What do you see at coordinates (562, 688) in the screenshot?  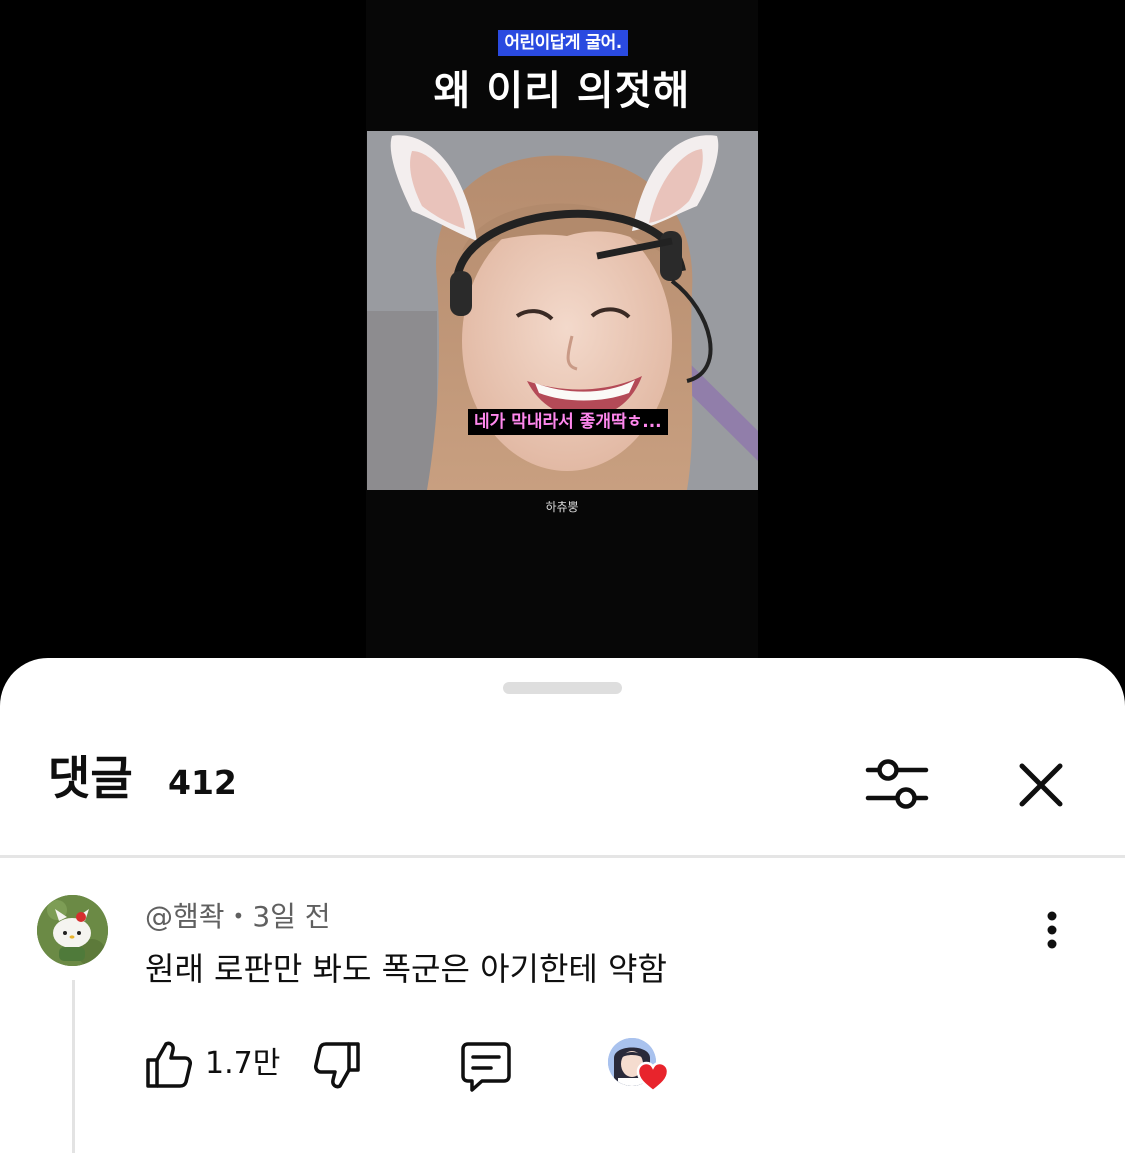 I see `sheet-drag-handle` at bounding box center [562, 688].